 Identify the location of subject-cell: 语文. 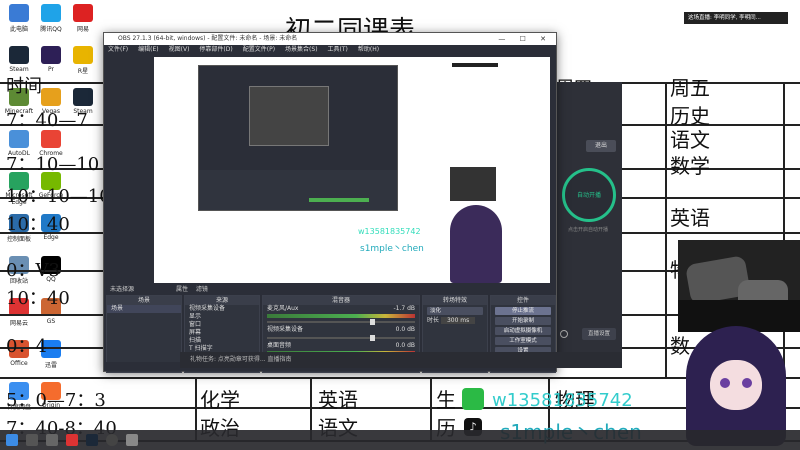
(690, 140).